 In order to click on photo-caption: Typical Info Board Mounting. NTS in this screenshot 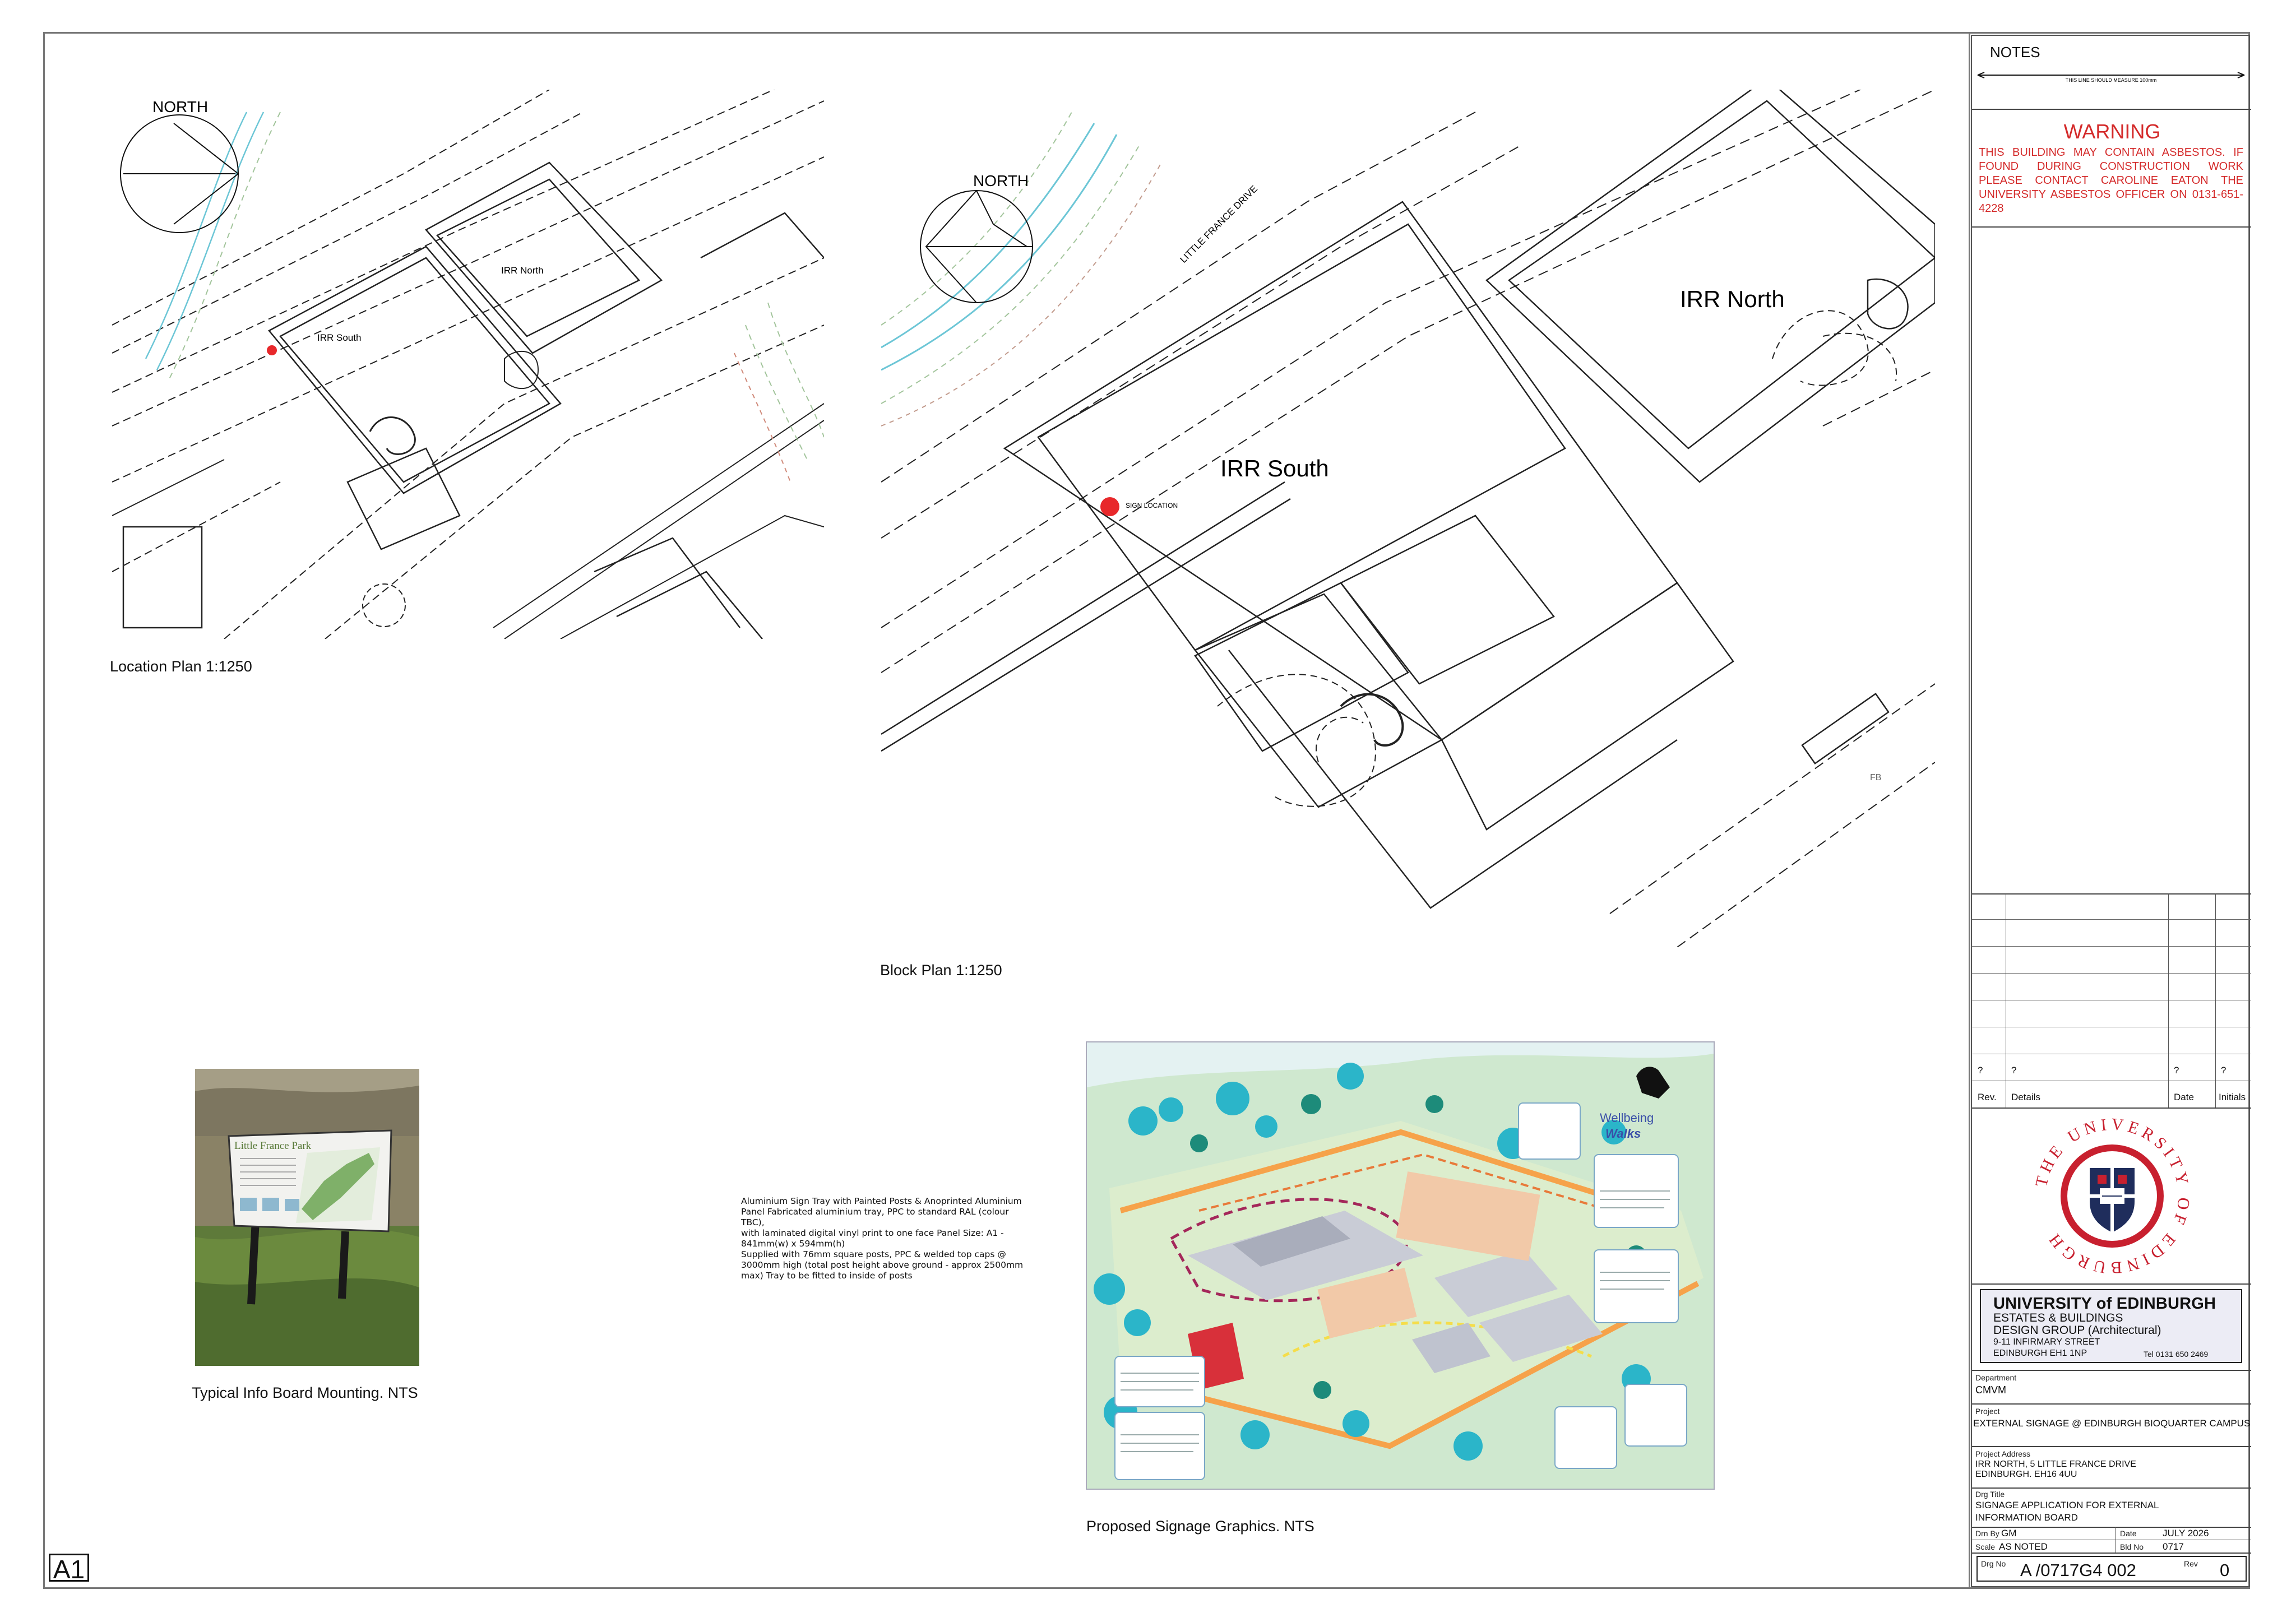, I will do `click(305, 1392)`.